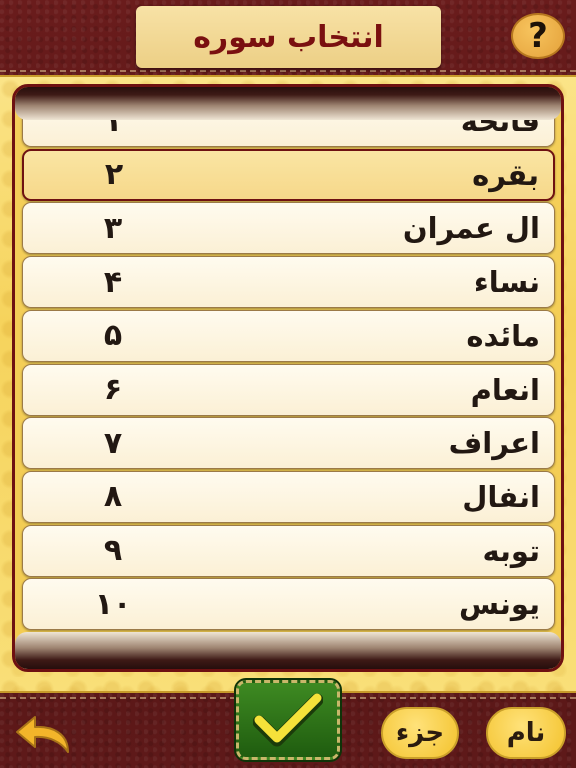 The height and width of the screenshot is (768, 576). I want to click on surah-number: ۵, so click(113, 336).